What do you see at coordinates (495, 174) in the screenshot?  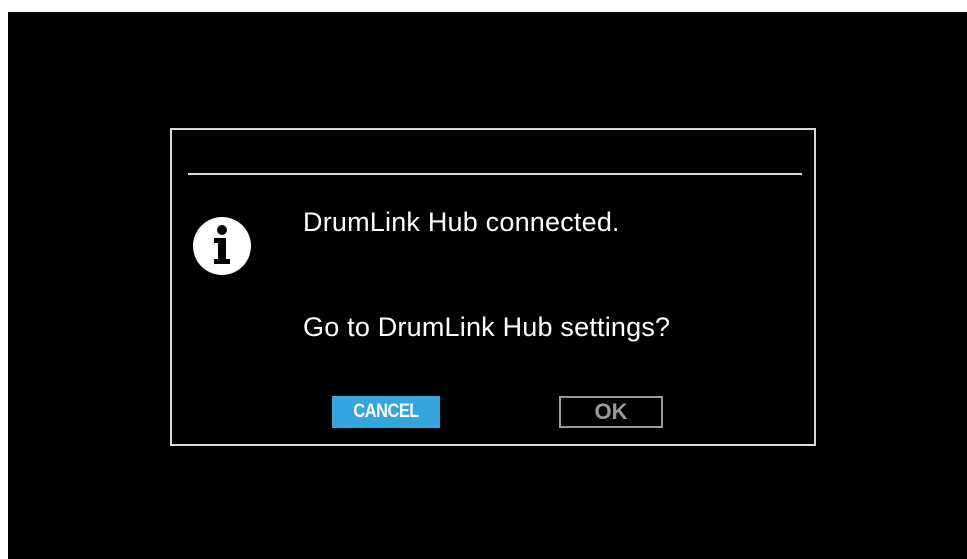 I see `dialog-title-divider` at bounding box center [495, 174].